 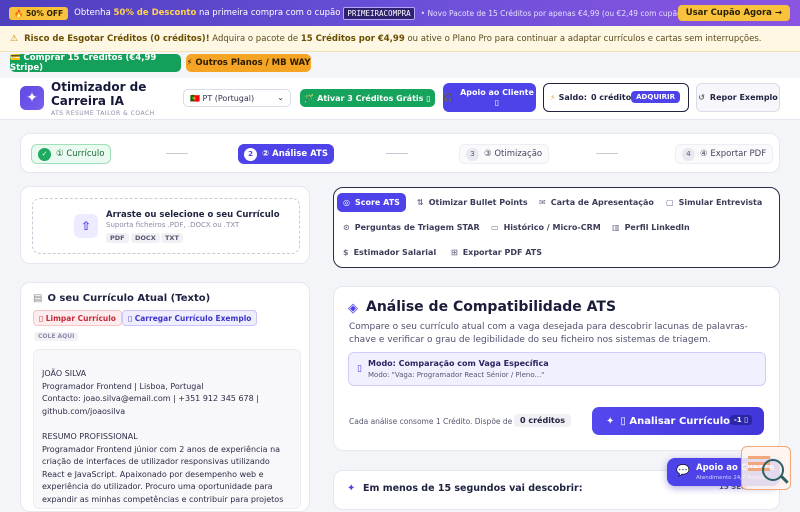 I want to click on tab-label: Histórico / Micro-CRM, so click(x=552, y=227).